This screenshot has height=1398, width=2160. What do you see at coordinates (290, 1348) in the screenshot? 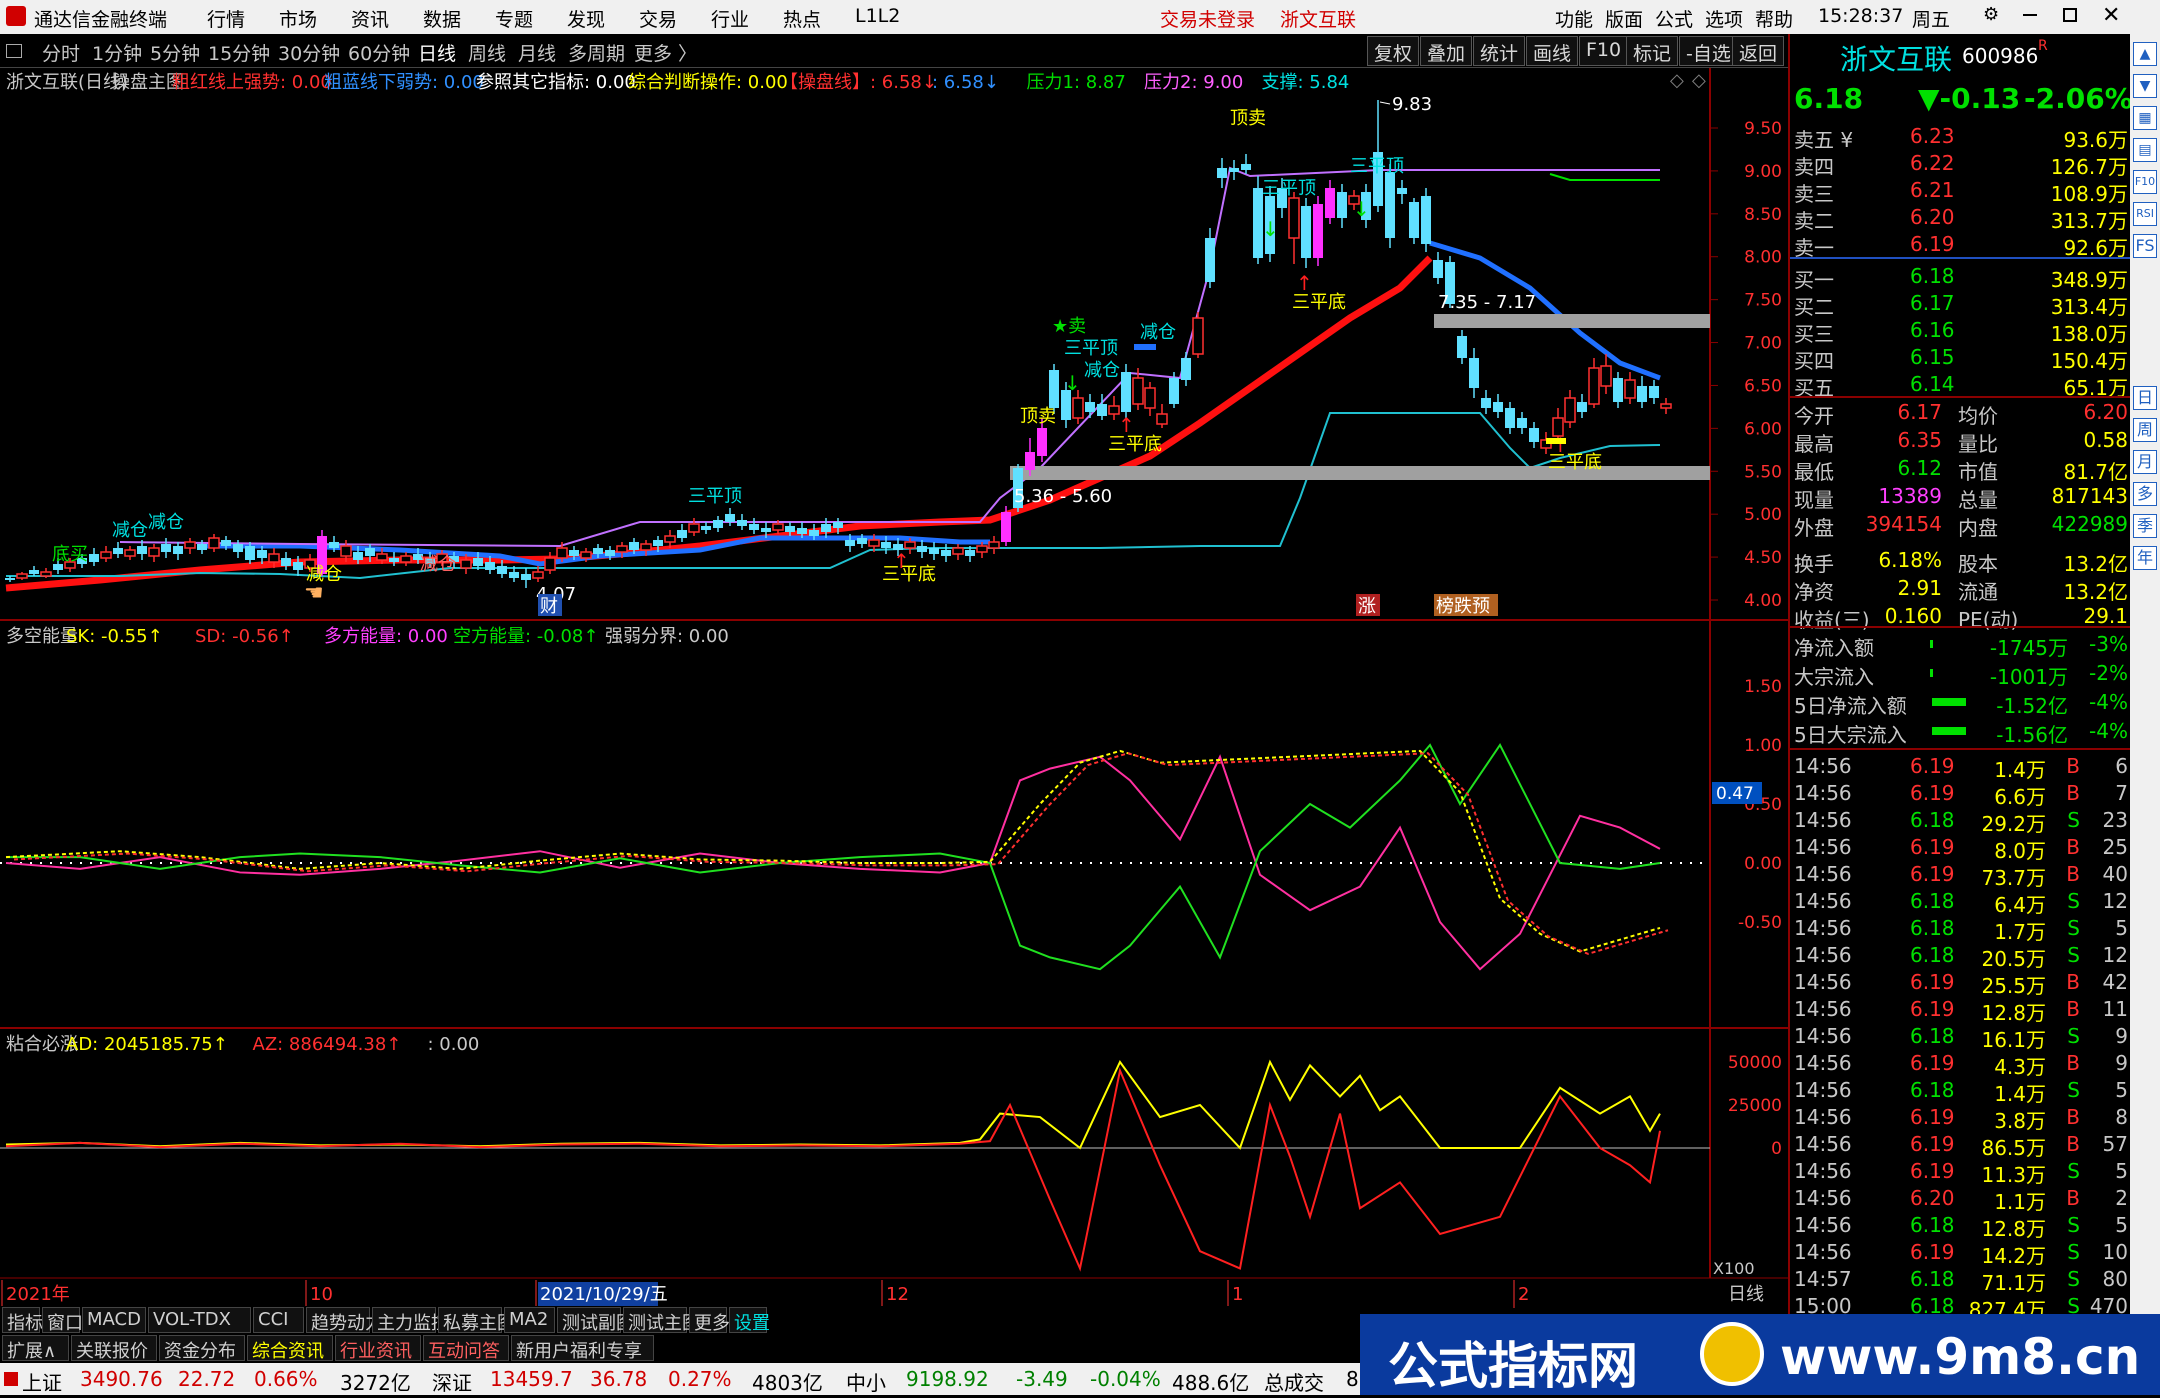
I see `info-tab-3: 综合资讯` at bounding box center [290, 1348].